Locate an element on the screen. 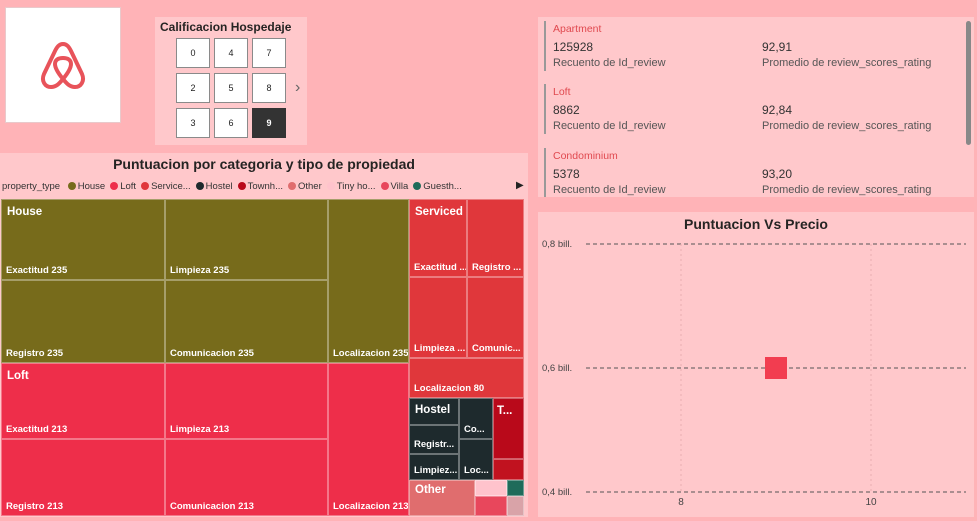  tile-house-limpieza: Limpieza 235 is located at coordinates (246, 239).